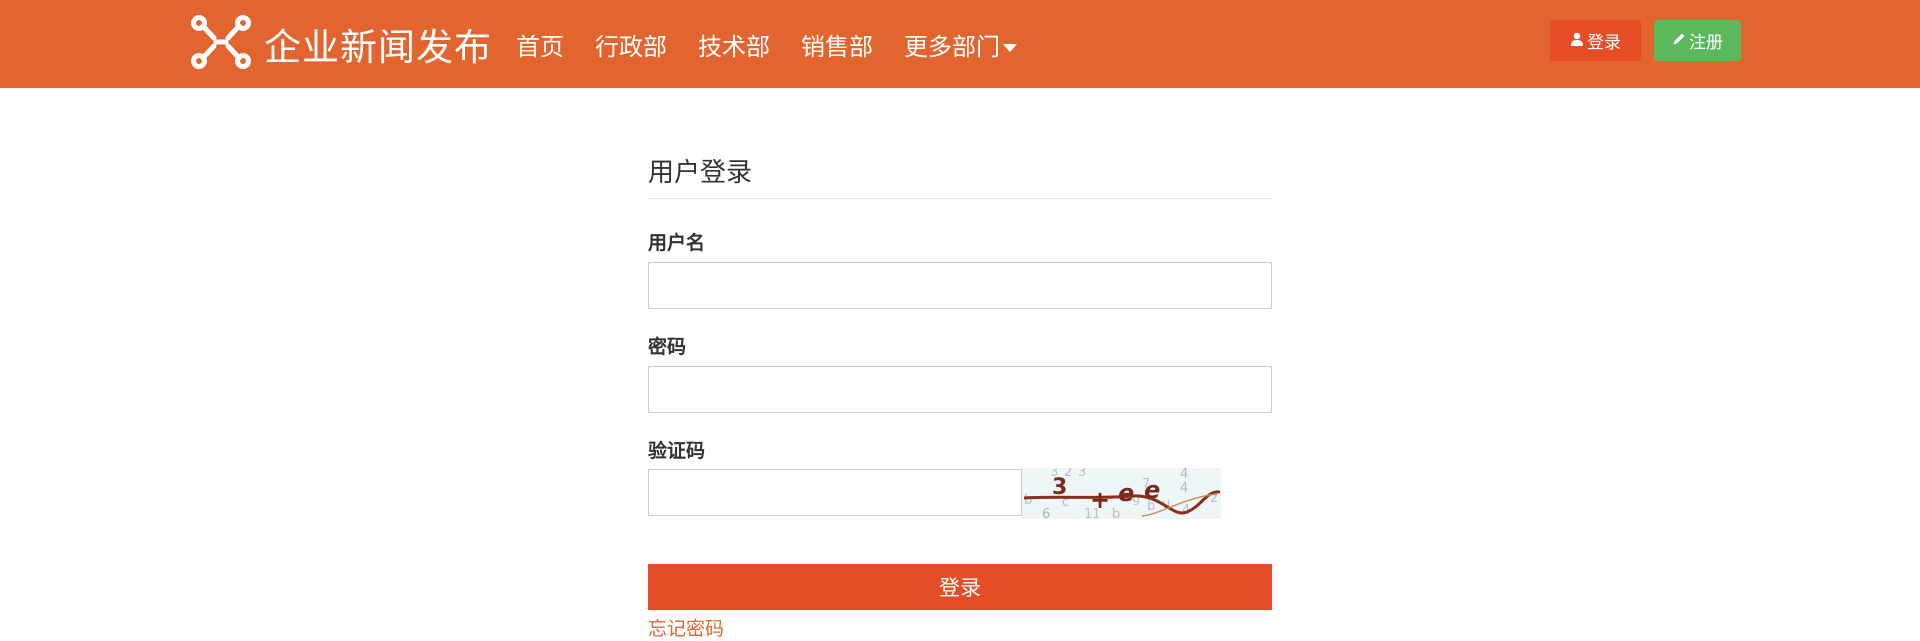  What do you see at coordinates (835, 492) in the screenshot?
I see `captcha-input` at bounding box center [835, 492].